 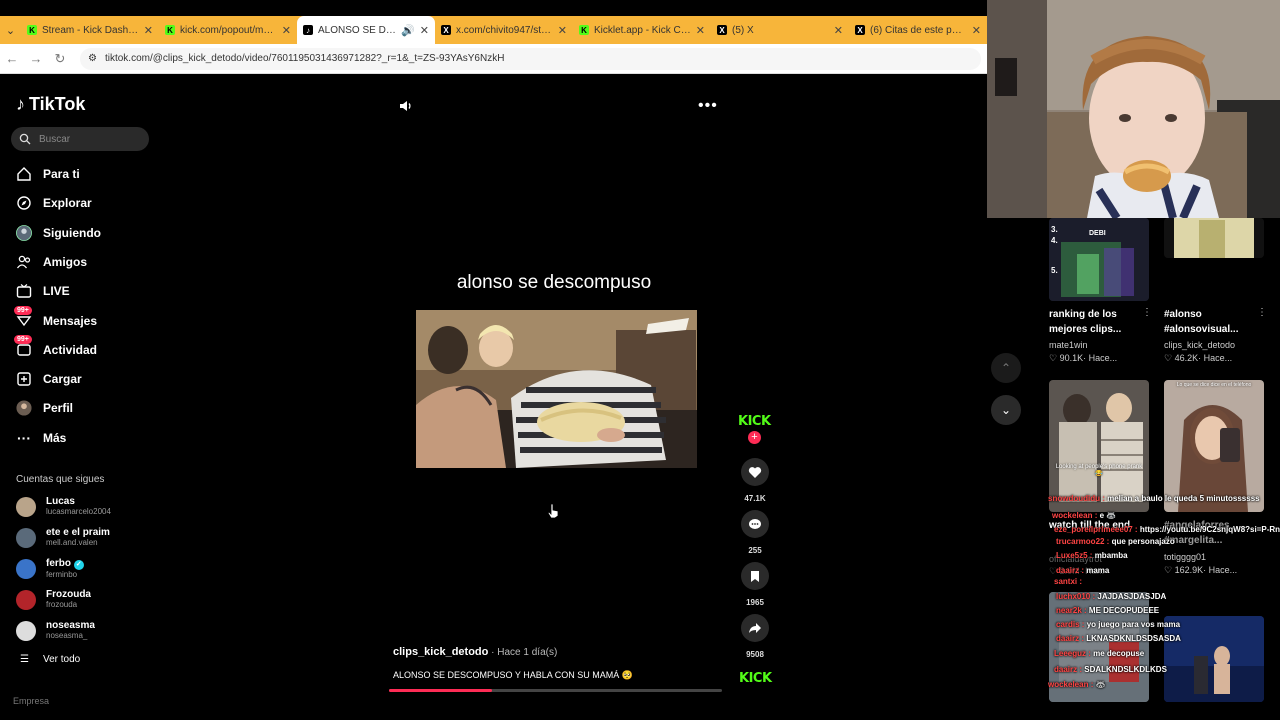 I want to click on nav-item-siguiendo: Siguiendo, so click(x=58, y=232).